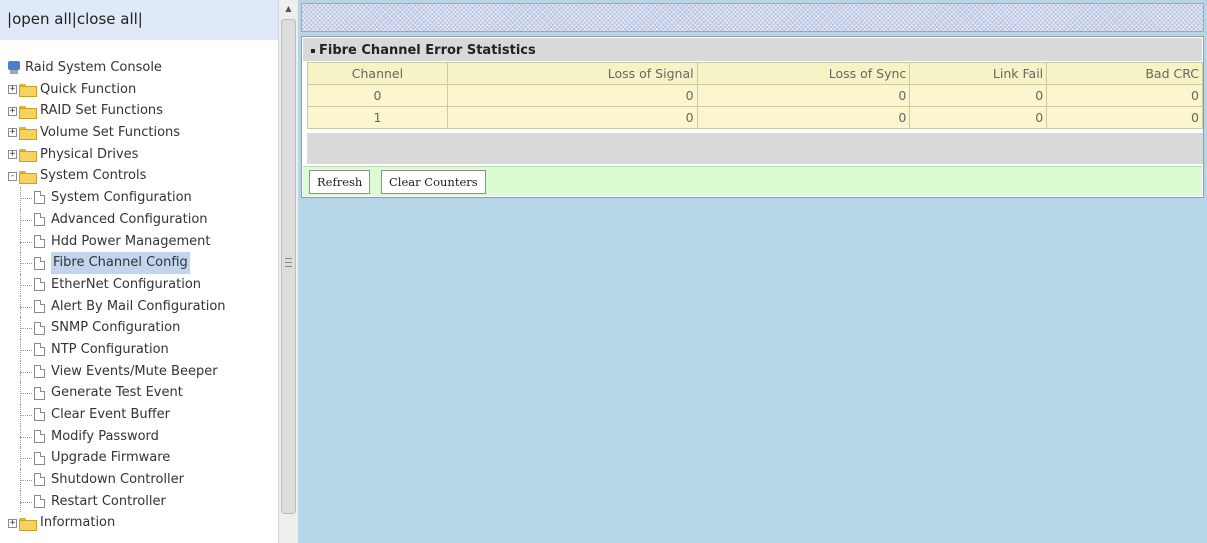 The image size is (1207, 543). I want to click on tree-item-snmp-configuration: SNMP Configuration, so click(142, 328).